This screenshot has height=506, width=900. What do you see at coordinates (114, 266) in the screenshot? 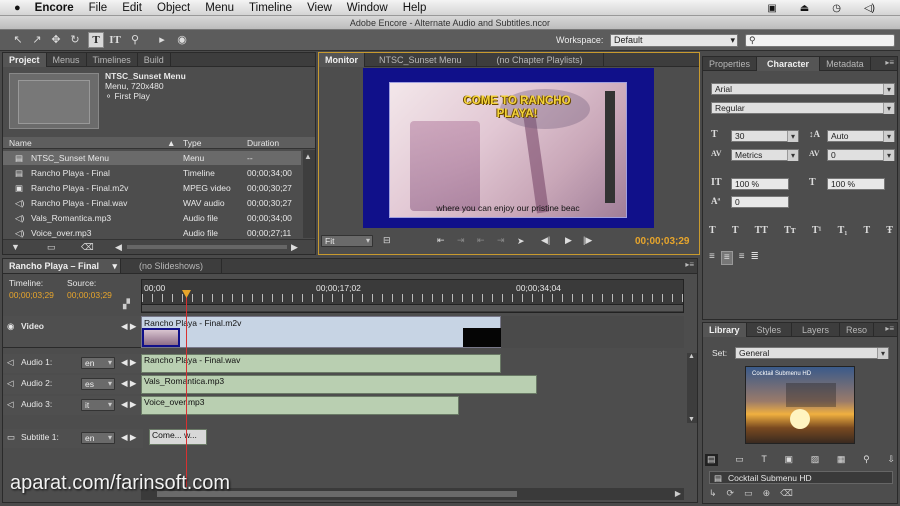
I see `timeline-dropdown-icon: ▾` at bounding box center [114, 266].